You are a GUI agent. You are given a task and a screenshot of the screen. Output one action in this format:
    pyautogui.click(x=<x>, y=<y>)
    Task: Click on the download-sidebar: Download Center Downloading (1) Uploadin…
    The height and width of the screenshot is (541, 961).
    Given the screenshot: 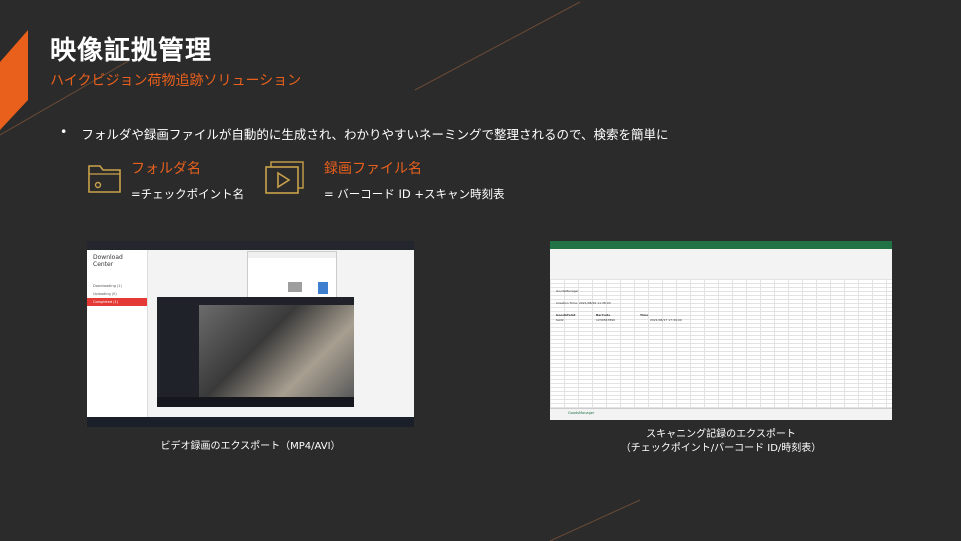 What is the action you would take?
    pyautogui.click(x=117, y=333)
    